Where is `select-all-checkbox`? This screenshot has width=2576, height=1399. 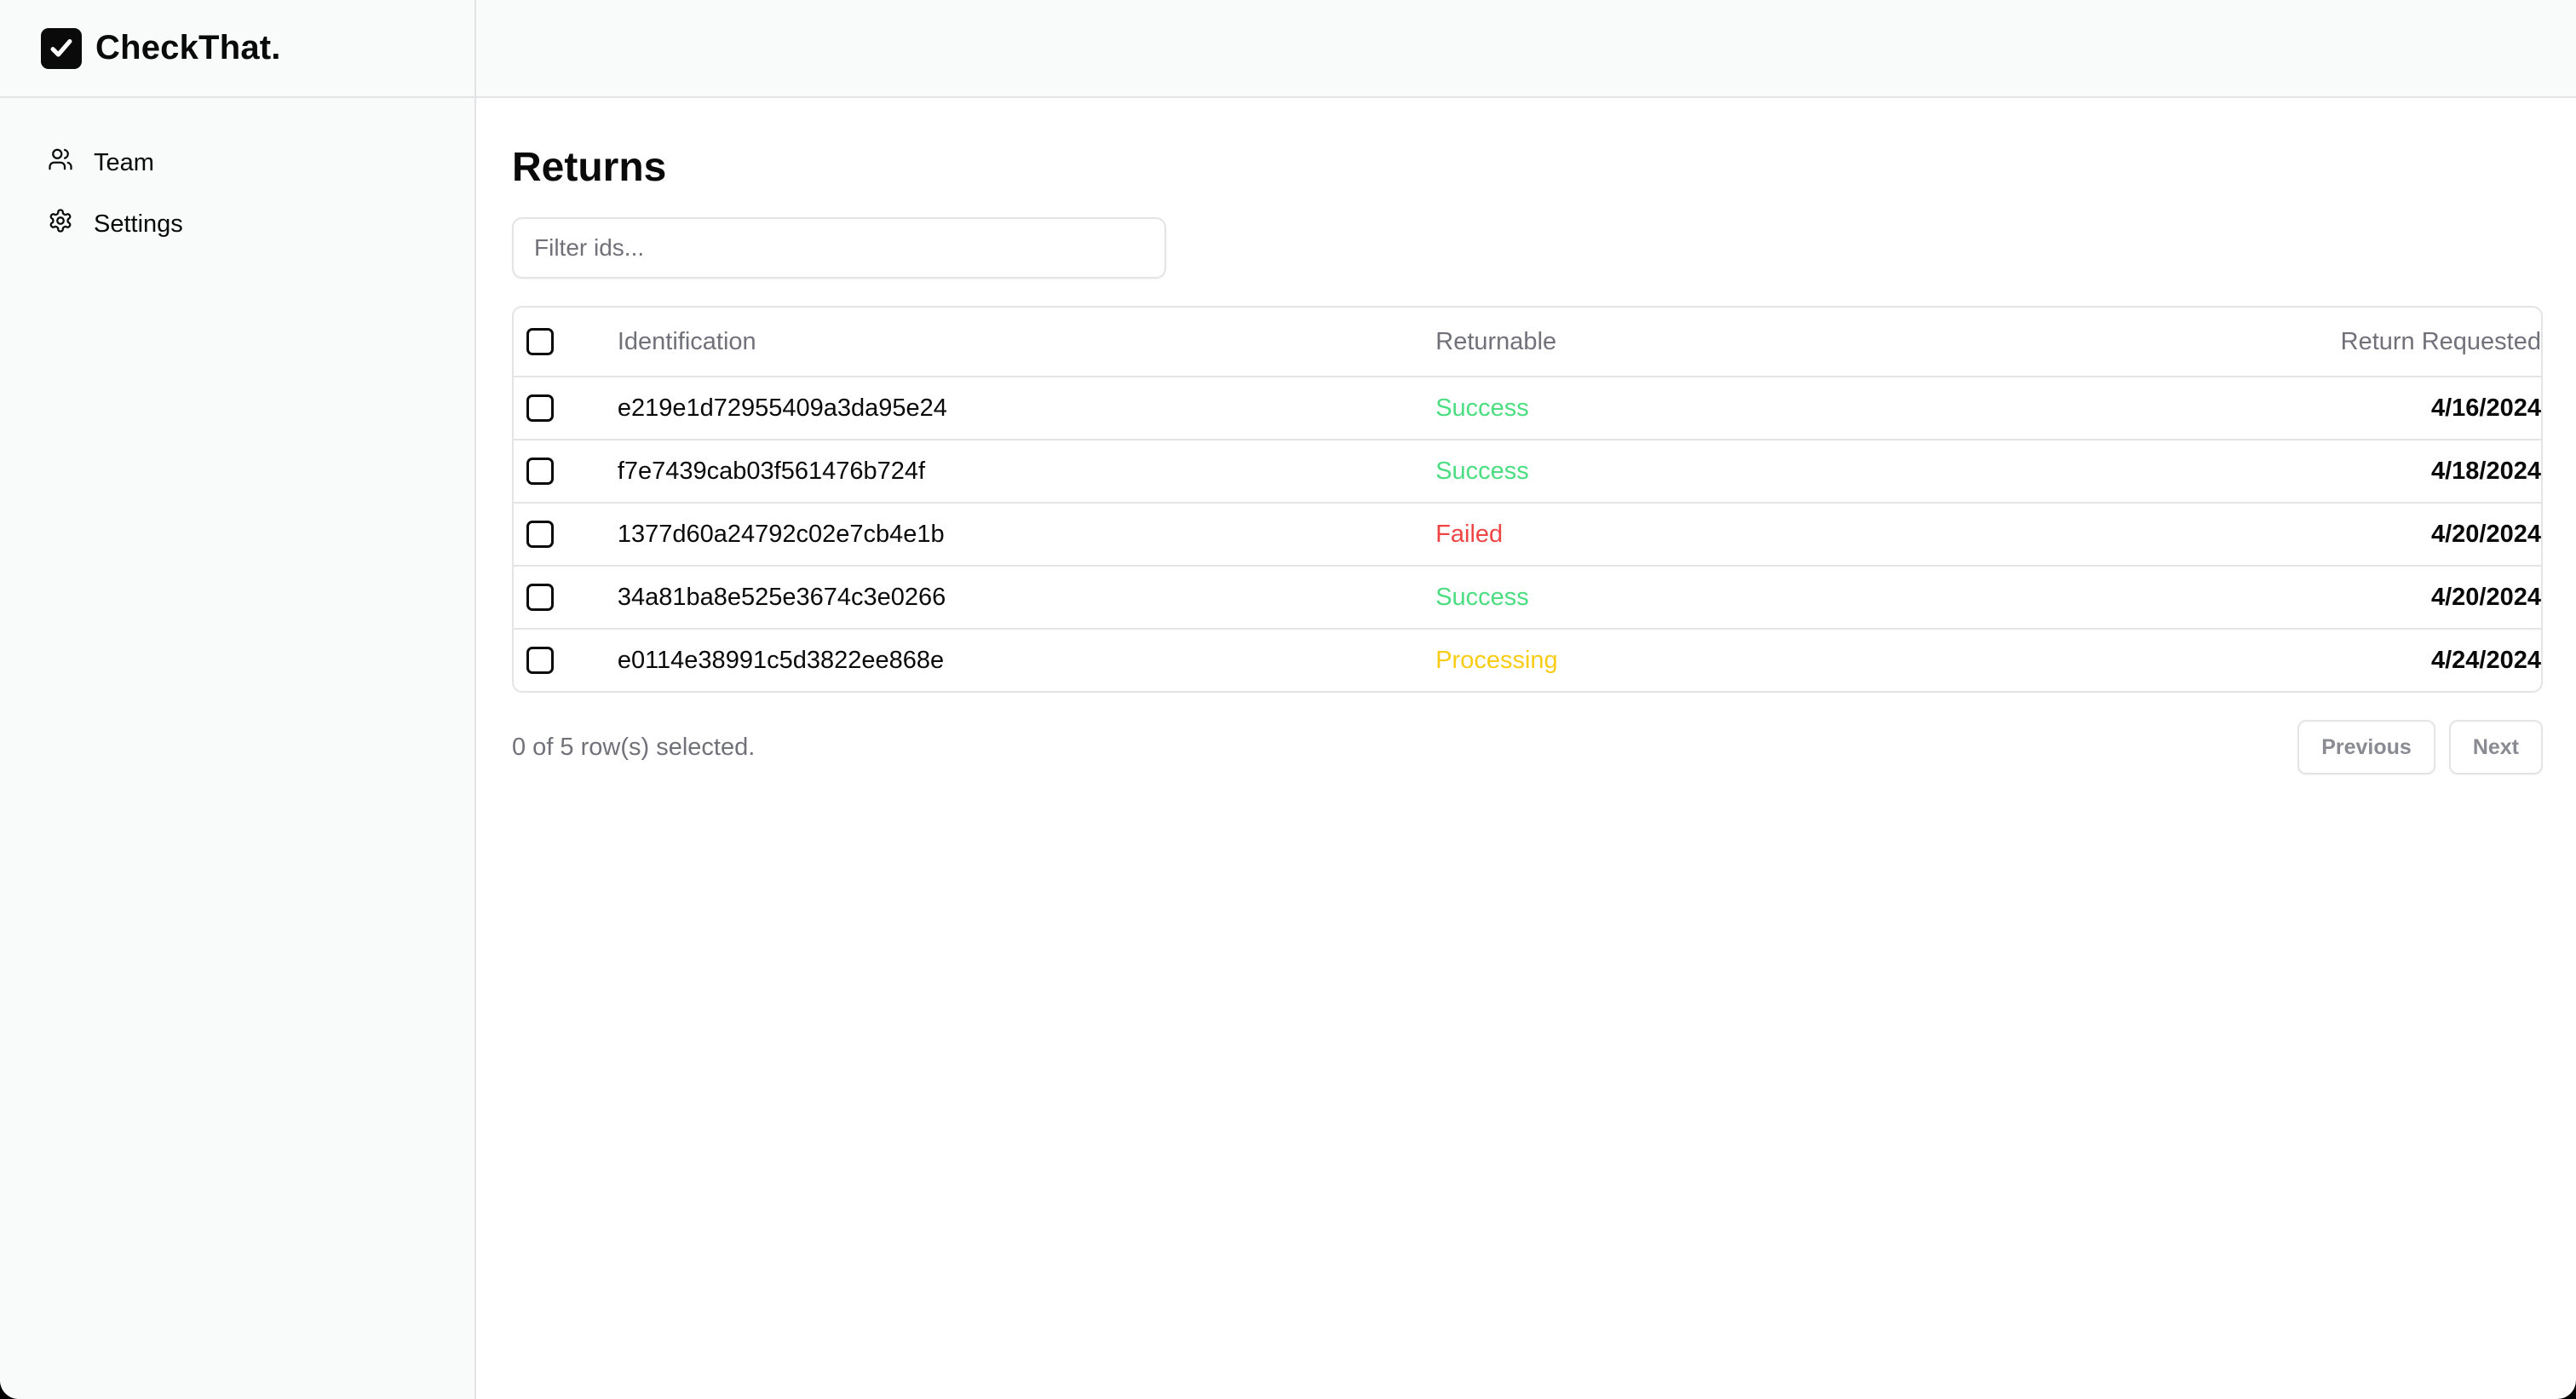
select-all-checkbox is located at coordinates (540, 342).